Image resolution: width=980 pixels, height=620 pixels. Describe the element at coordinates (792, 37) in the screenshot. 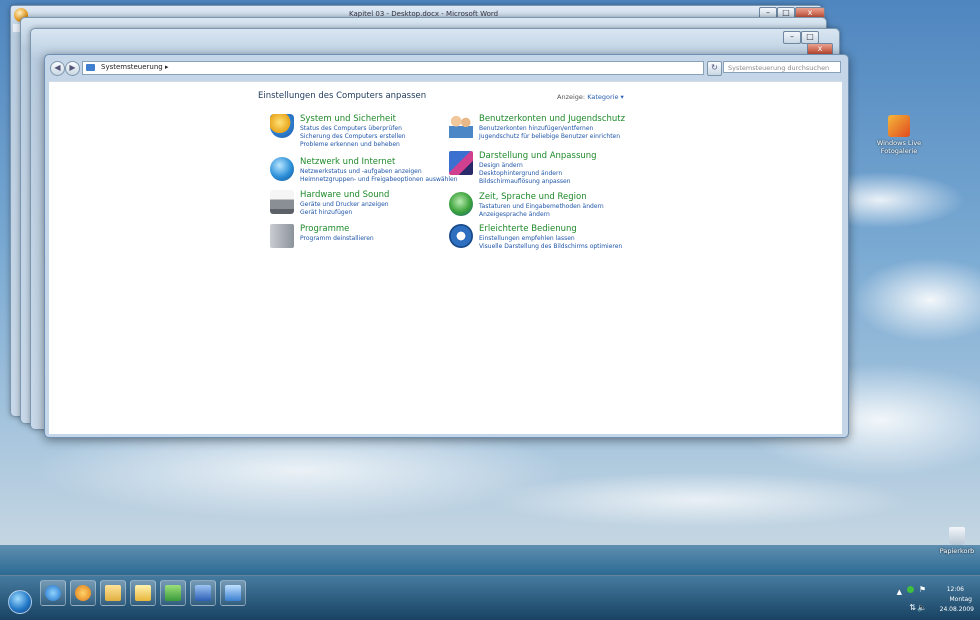

I see `explorer-minimize-button: –` at that location.